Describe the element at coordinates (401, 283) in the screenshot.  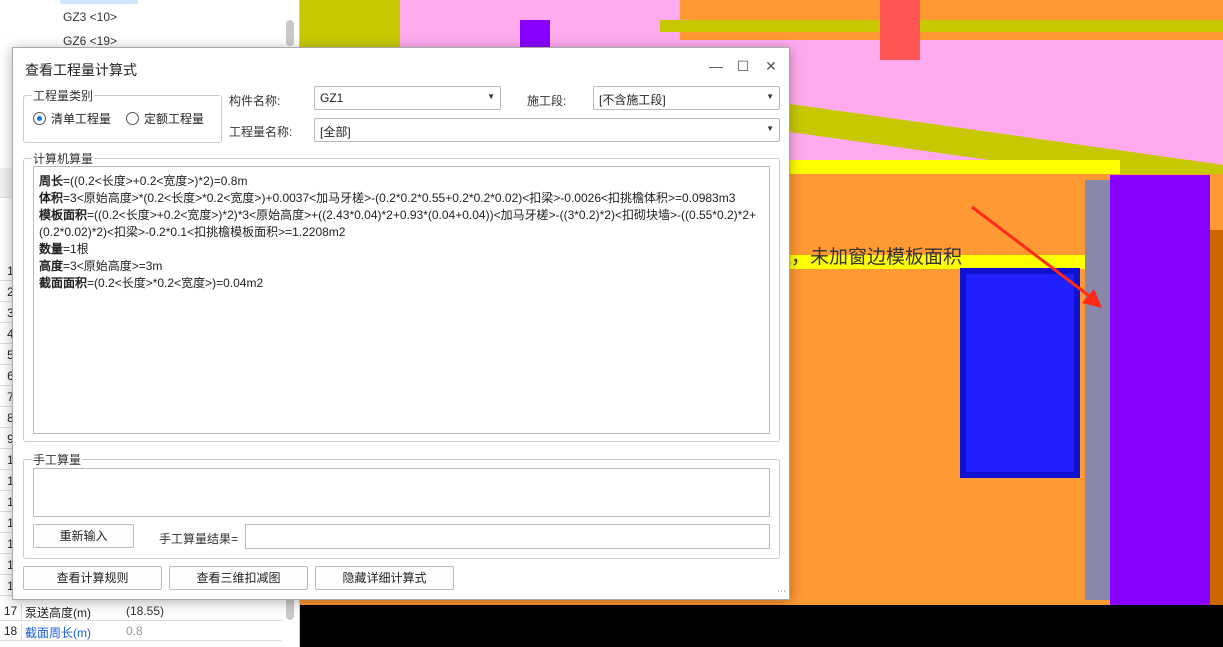
I see `formula-line: 截面面积=(0.2<长度>*0.2<宽度>)=0.04m2` at that location.